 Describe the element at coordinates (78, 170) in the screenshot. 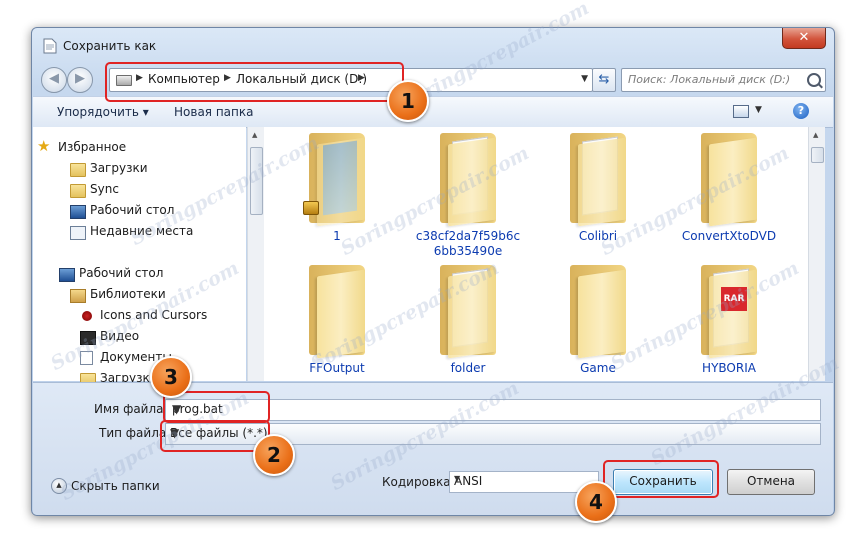

I see `downloads-folder-icon` at that location.